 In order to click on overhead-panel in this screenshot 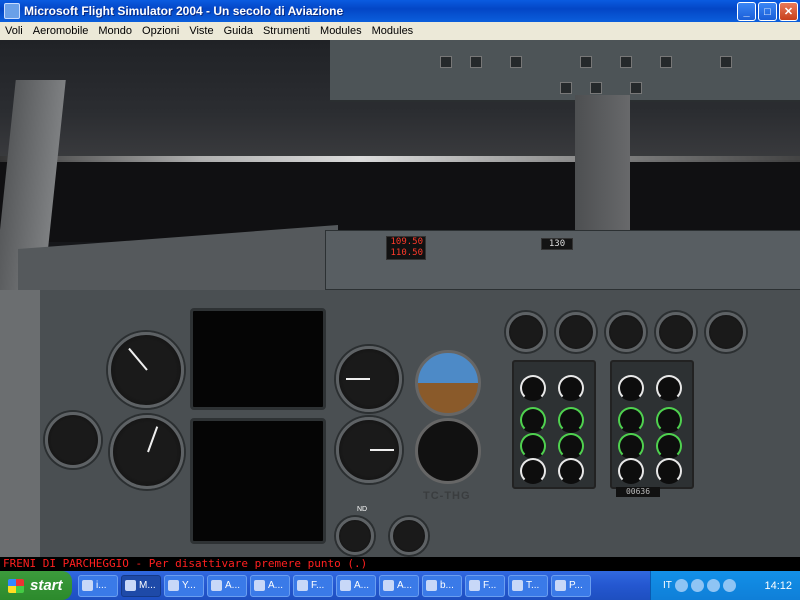, I will do `click(565, 71)`.